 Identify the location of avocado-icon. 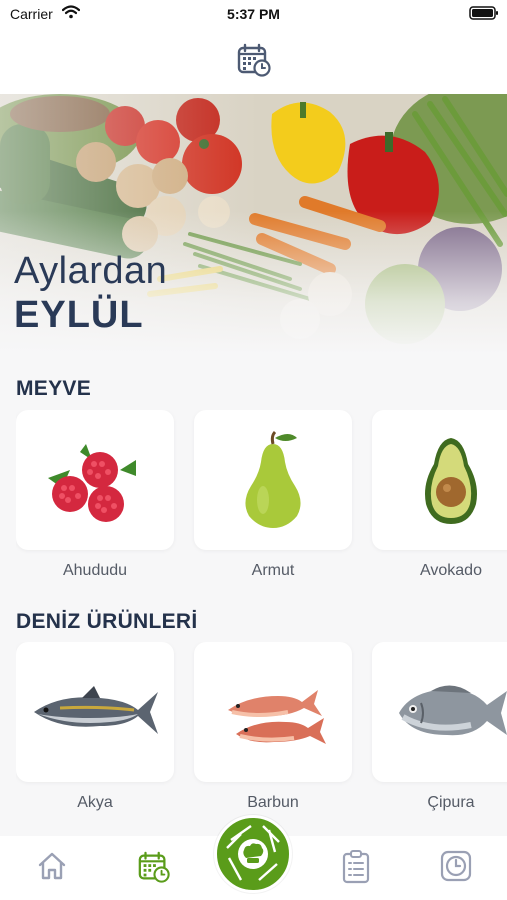
(451, 481).